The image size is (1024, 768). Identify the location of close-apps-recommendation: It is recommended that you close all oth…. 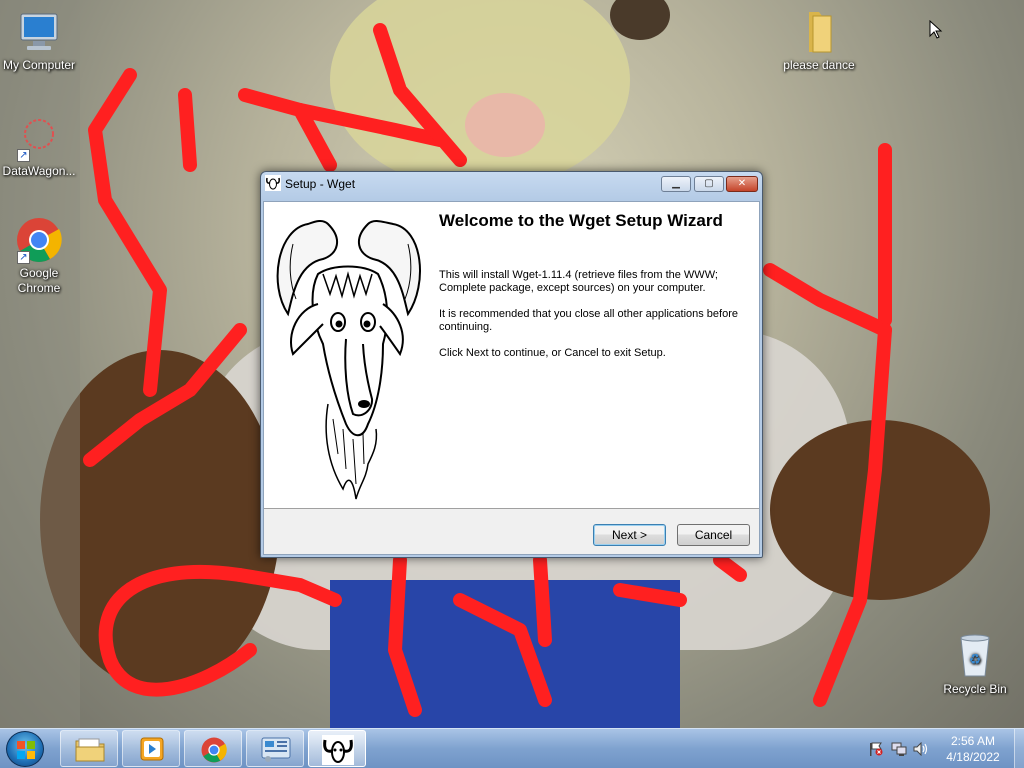
(588, 320).